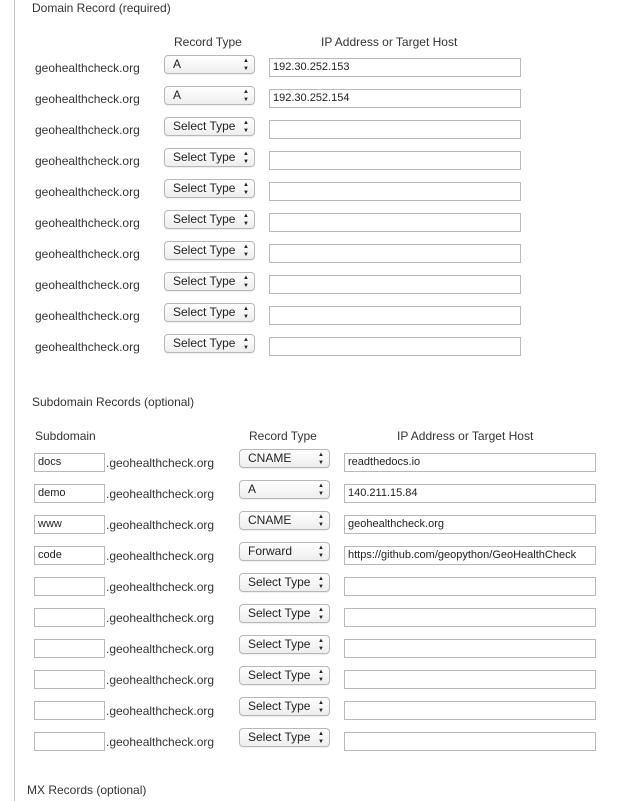 The width and height of the screenshot is (619, 801). I want to click on record-type-select: Forward ▲ ▼, so click(284, 551).